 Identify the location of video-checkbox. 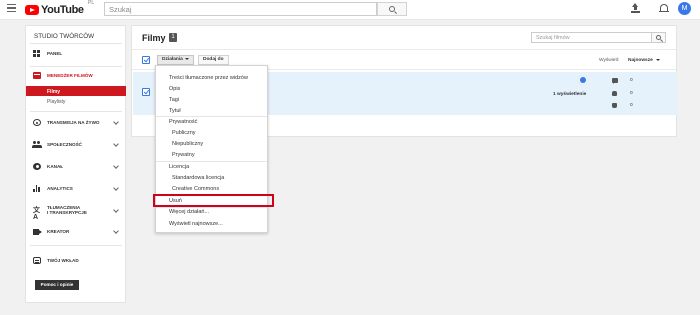
(146, 92).